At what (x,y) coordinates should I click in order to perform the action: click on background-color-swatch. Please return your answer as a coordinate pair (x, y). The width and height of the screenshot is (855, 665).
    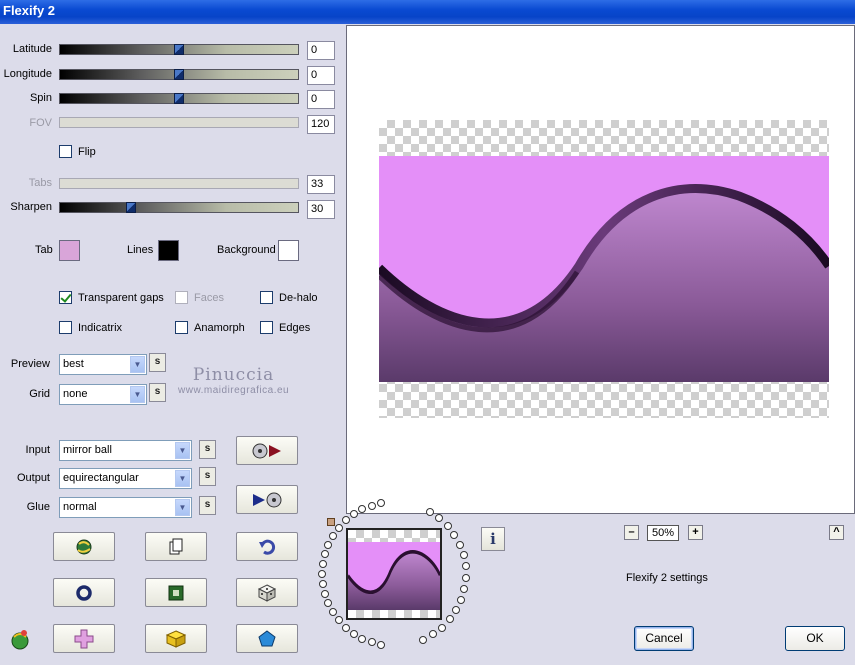
    Looking at the image, I should click on (288, 250).